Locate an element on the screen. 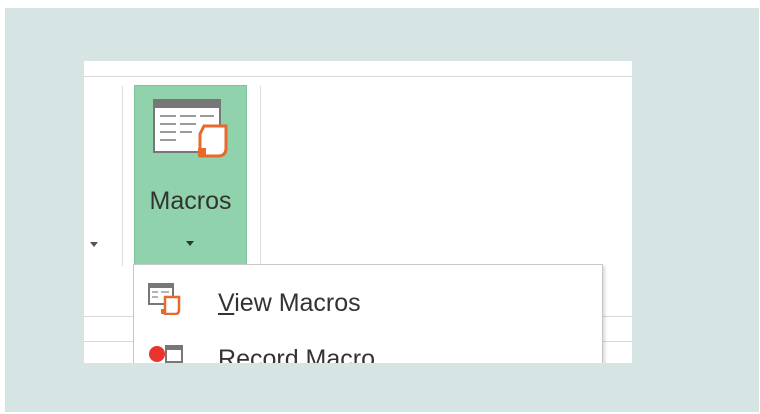  macros-menu: View Macros Record Macro is located at coordinates (368, 313).